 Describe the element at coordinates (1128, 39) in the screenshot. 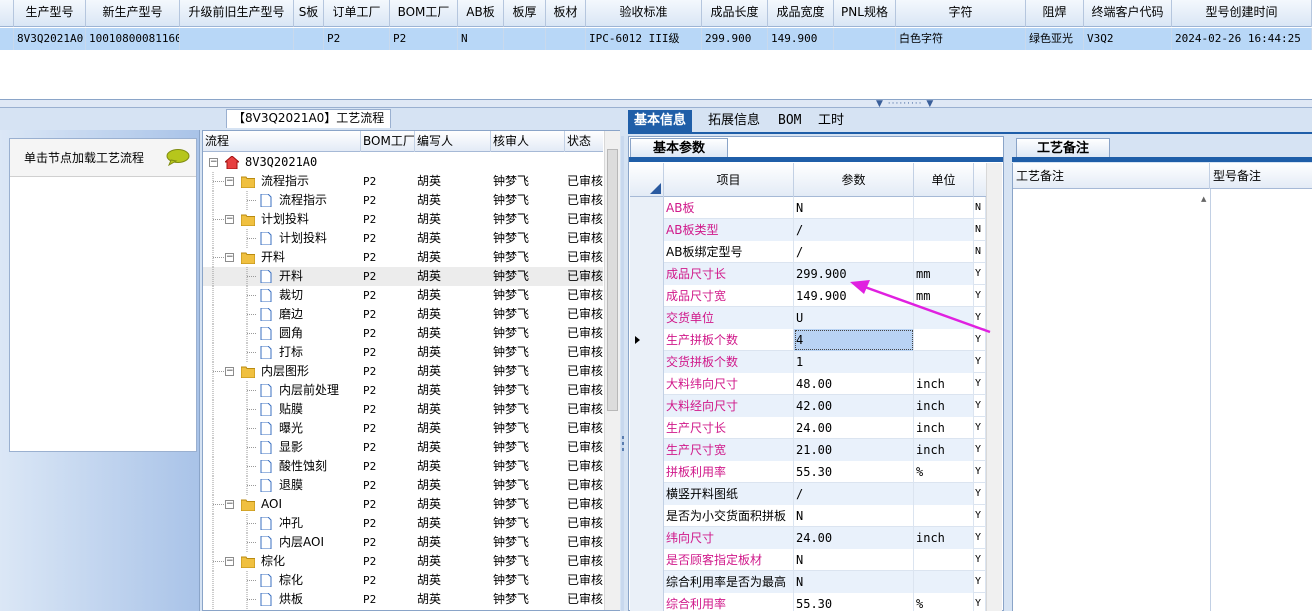

I see `model-grid-cell: V3Q2` at that location.